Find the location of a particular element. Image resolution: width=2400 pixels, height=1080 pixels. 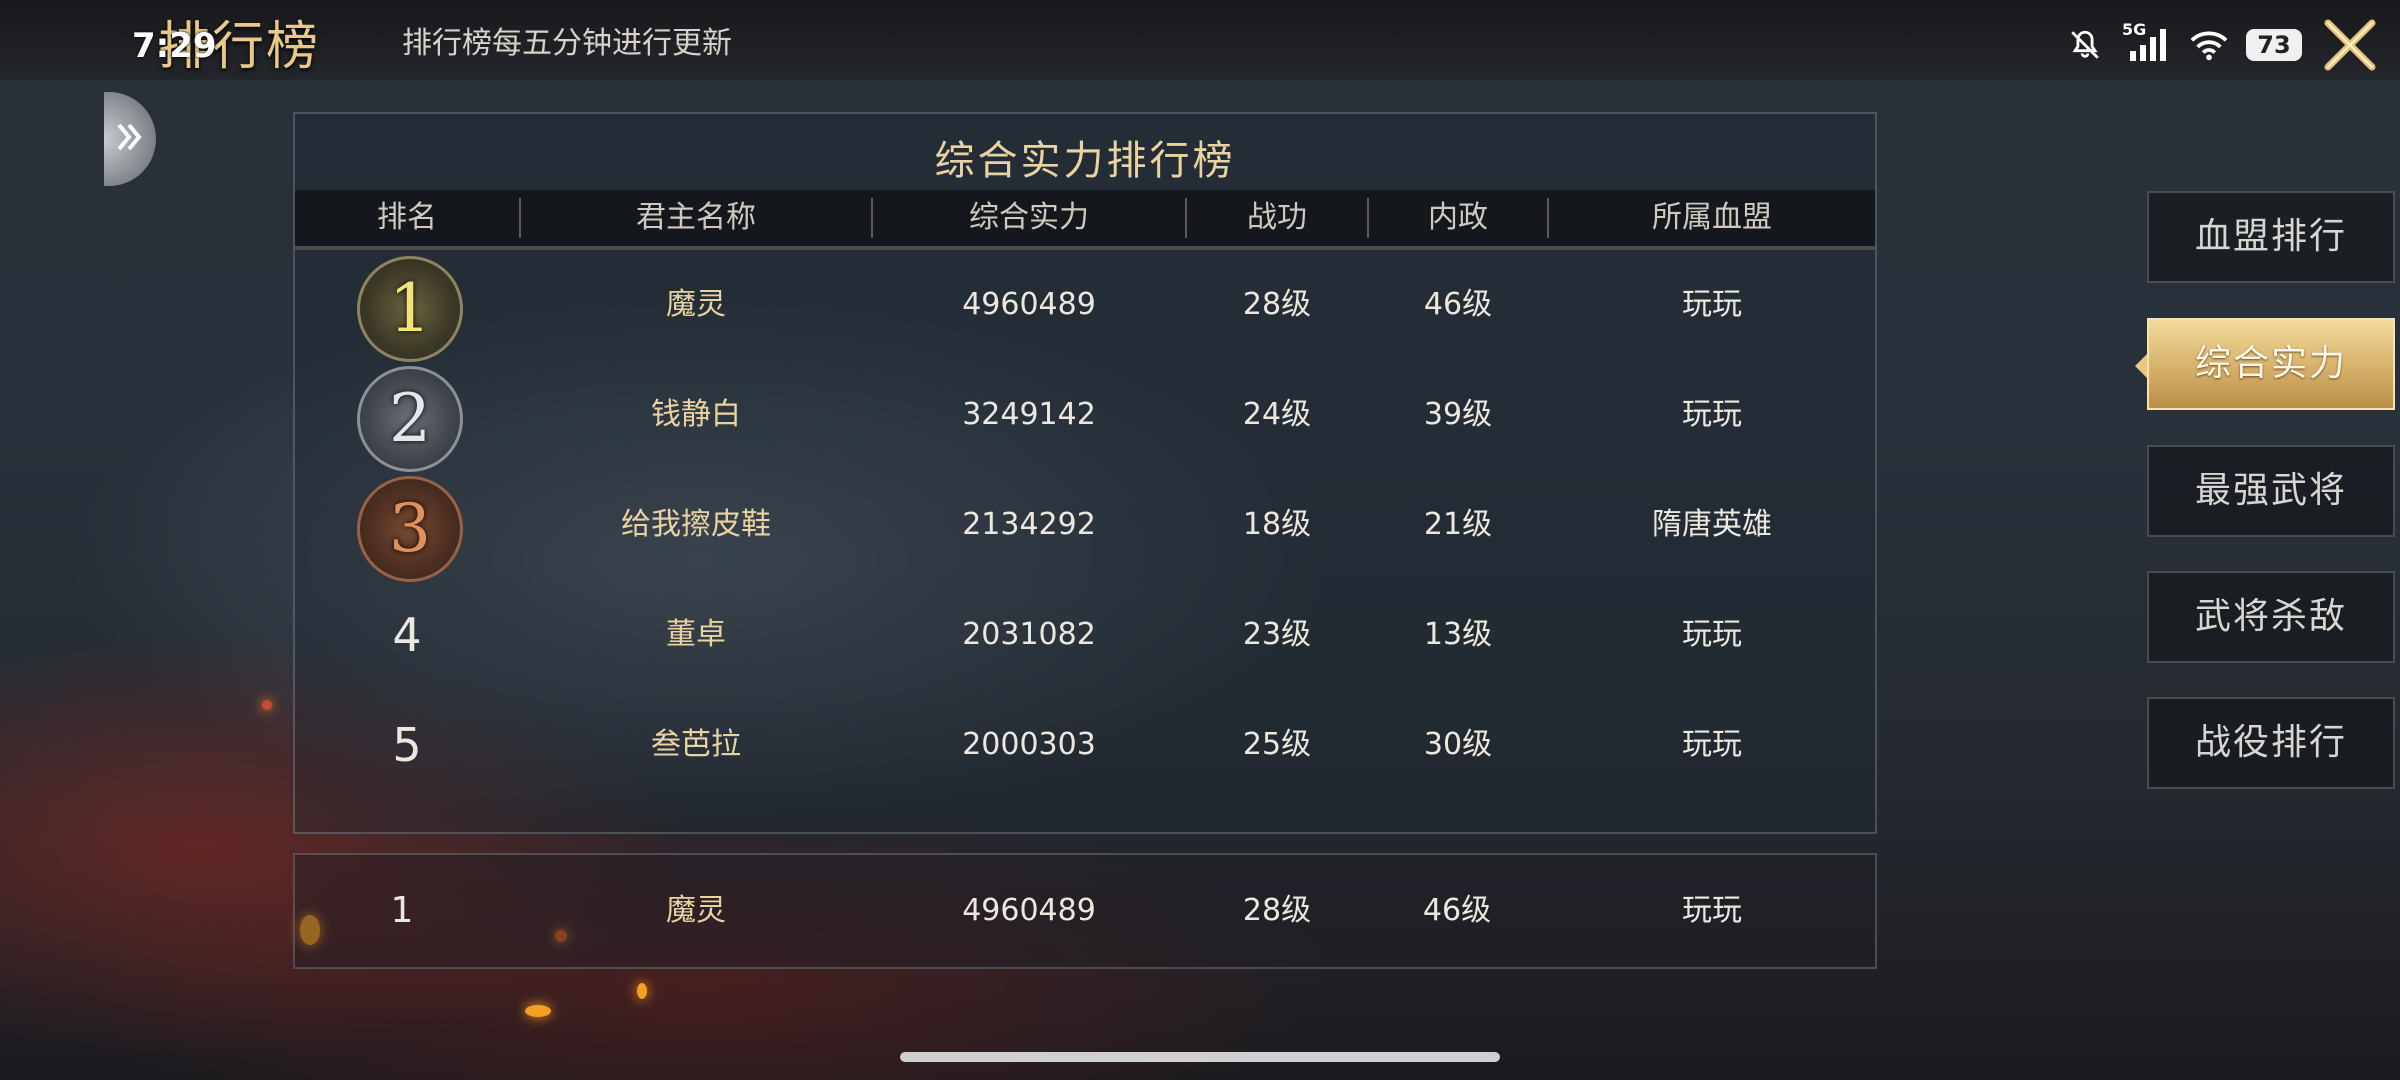

column-header-lord-name: 君主名称 is located at coordinates (696, 217).